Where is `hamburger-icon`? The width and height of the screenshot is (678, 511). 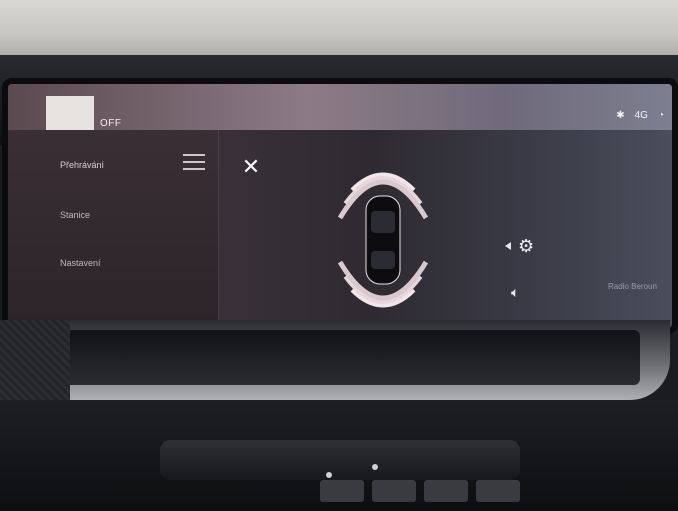
hamburger-icon is located at coordinates (194, 162).